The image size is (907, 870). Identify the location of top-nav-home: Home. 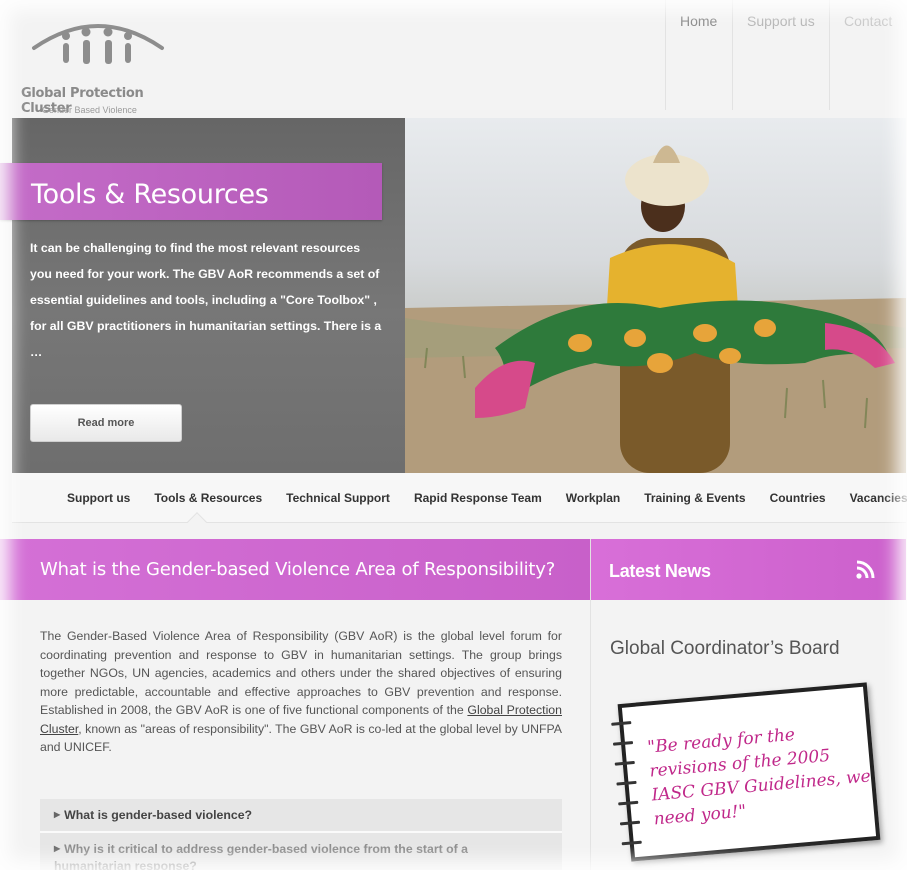
(698, 55).